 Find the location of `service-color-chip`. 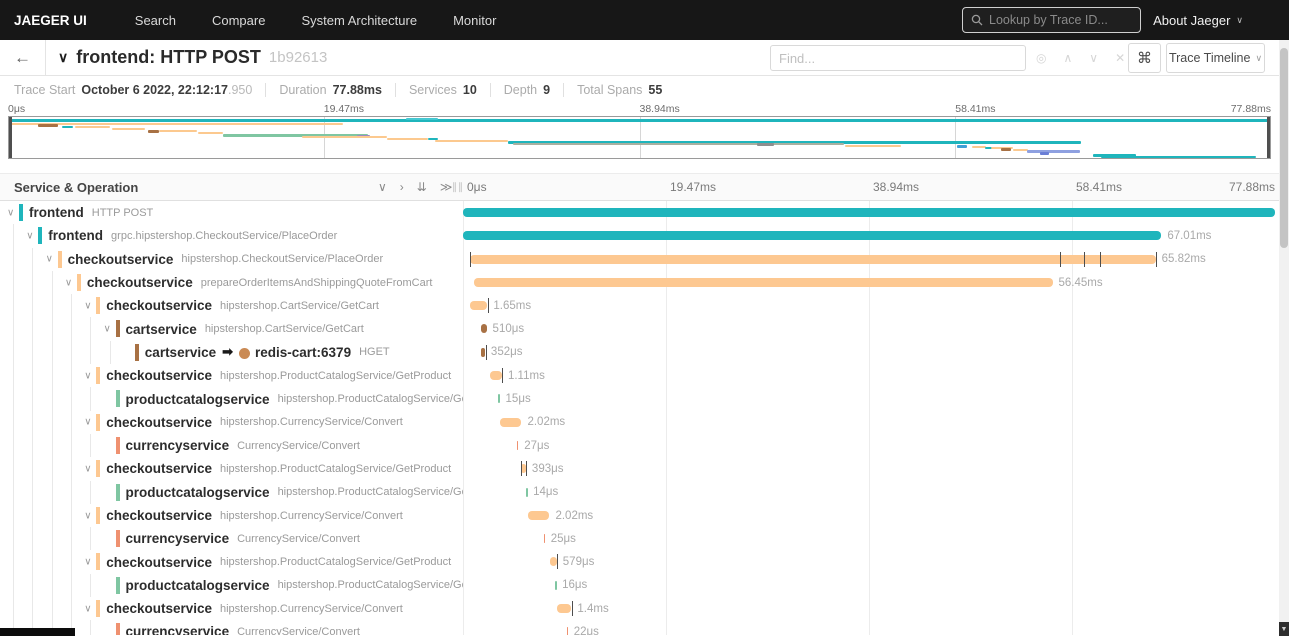

service-color-chip is located at coordinates (21, 212).